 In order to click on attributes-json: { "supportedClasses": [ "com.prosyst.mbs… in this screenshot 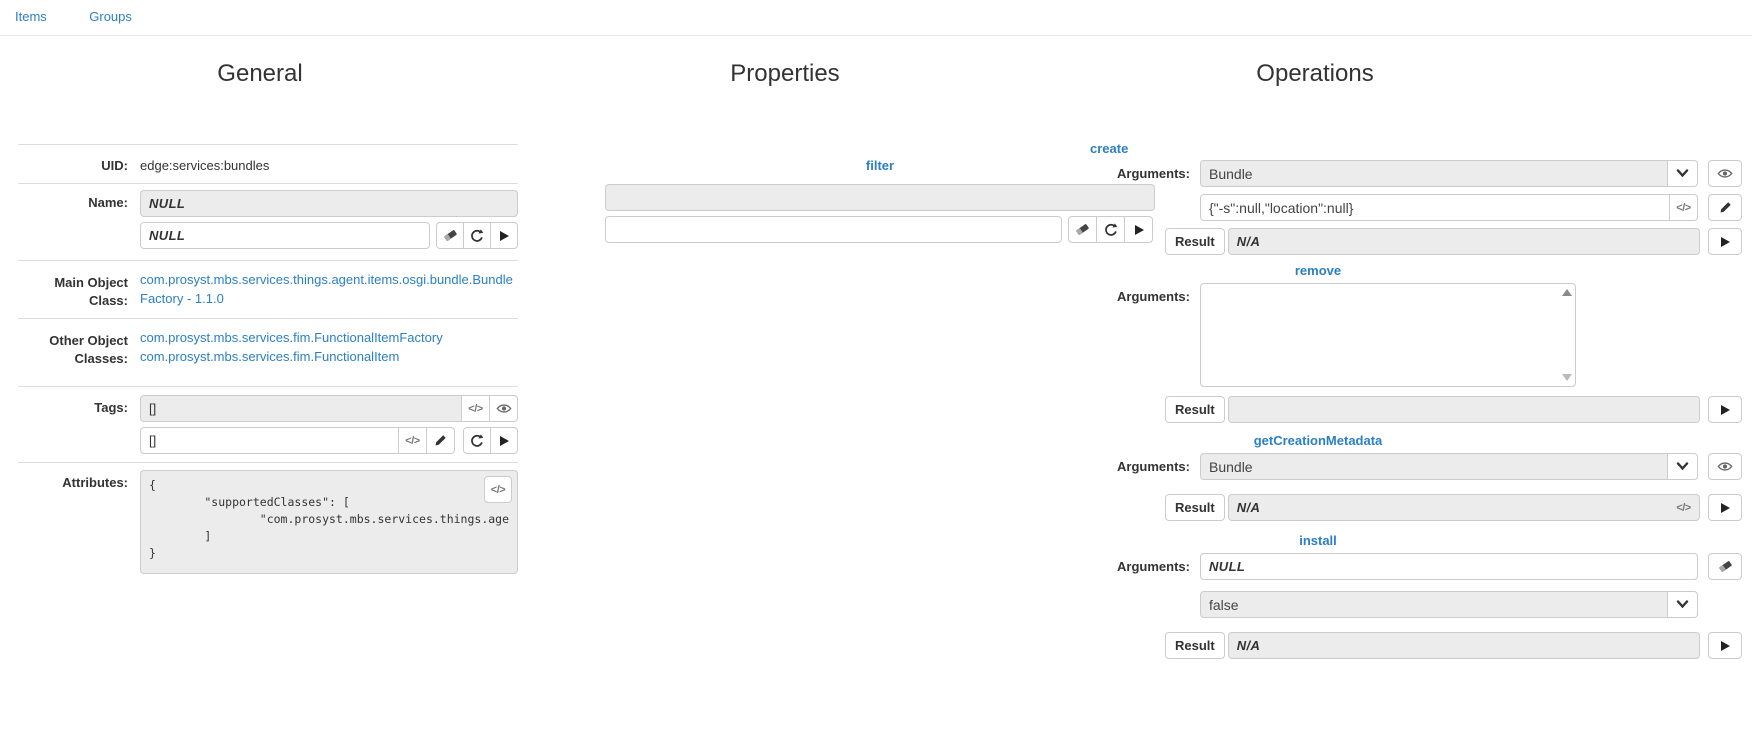, I will do `click(329, 519)`.